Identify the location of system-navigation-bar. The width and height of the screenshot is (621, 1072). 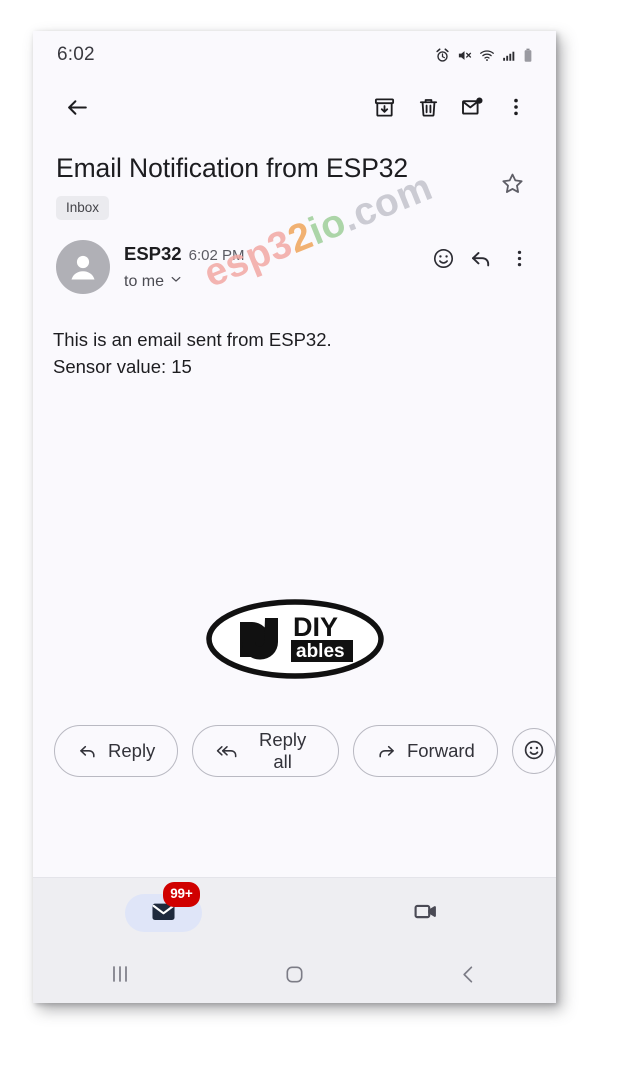
(294, 975).